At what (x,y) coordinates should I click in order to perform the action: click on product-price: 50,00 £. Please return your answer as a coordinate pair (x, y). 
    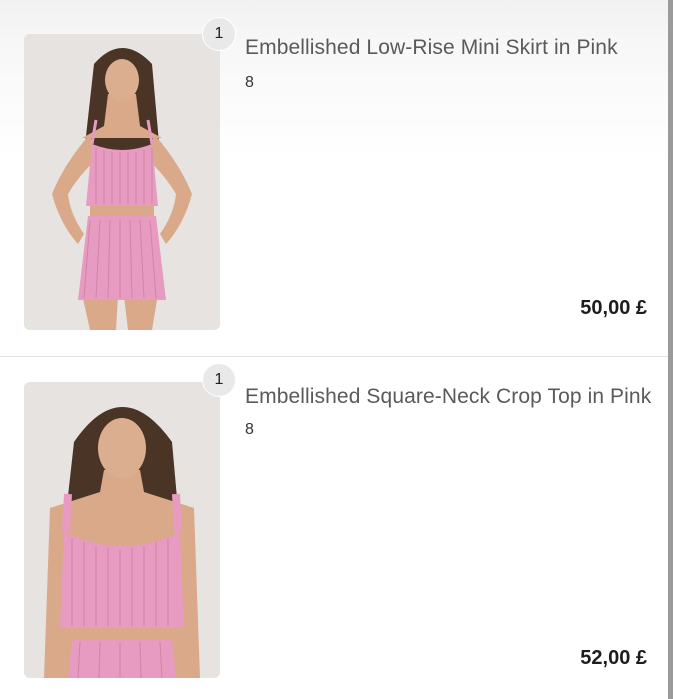
    Looking at the image, I should click on (613, 308).